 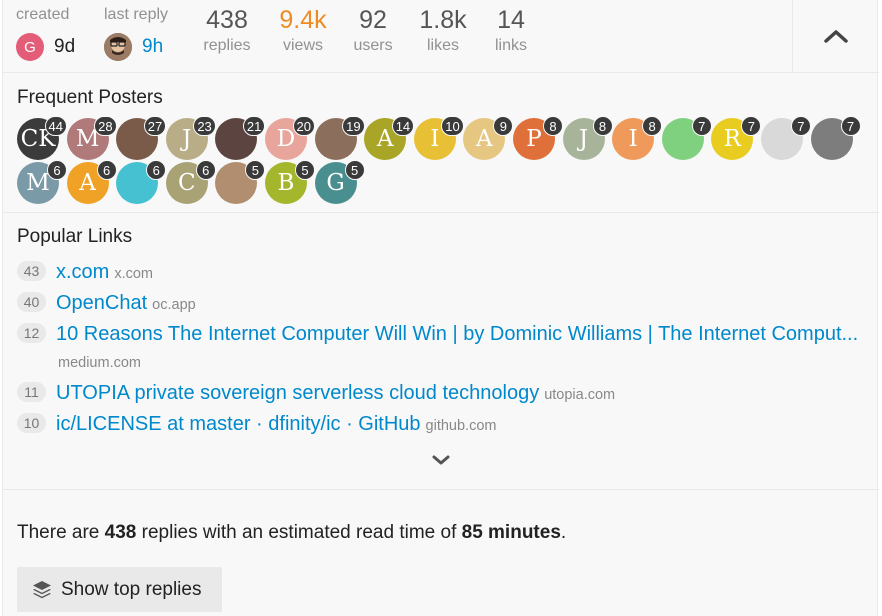 I want to click on views-label: views, so click(x=302, y=45).